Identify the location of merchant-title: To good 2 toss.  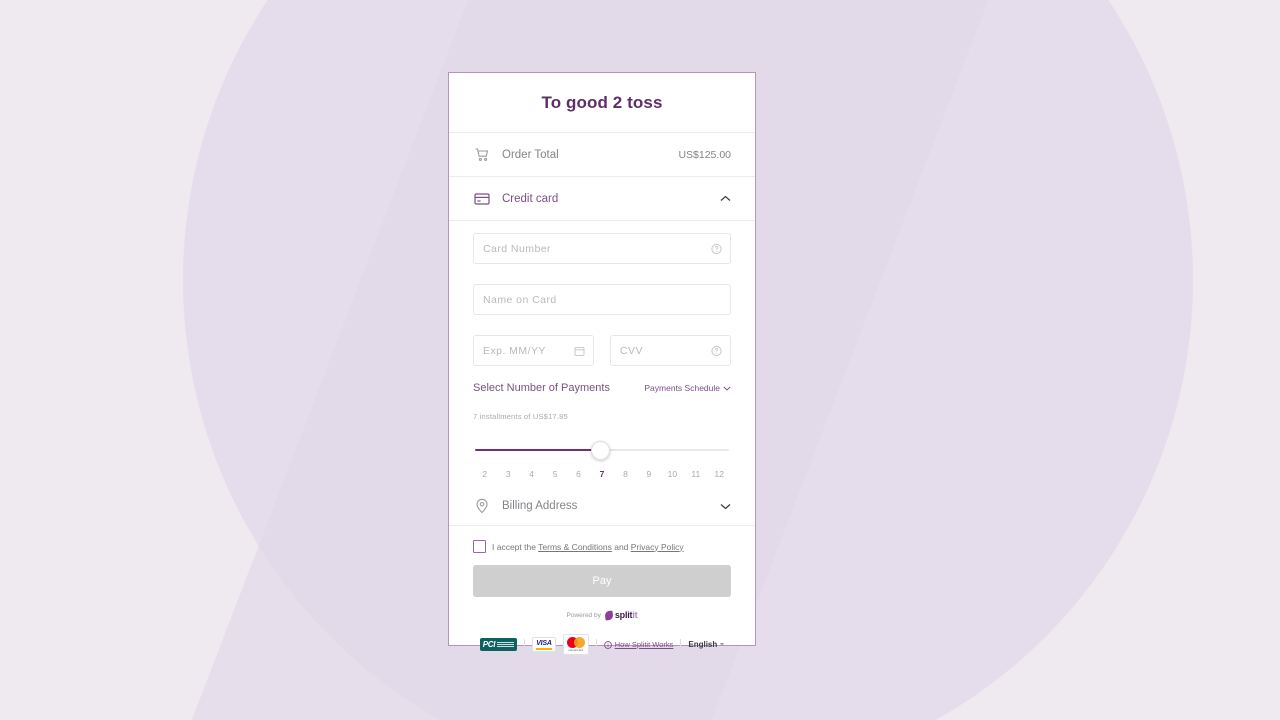
(602, 102).